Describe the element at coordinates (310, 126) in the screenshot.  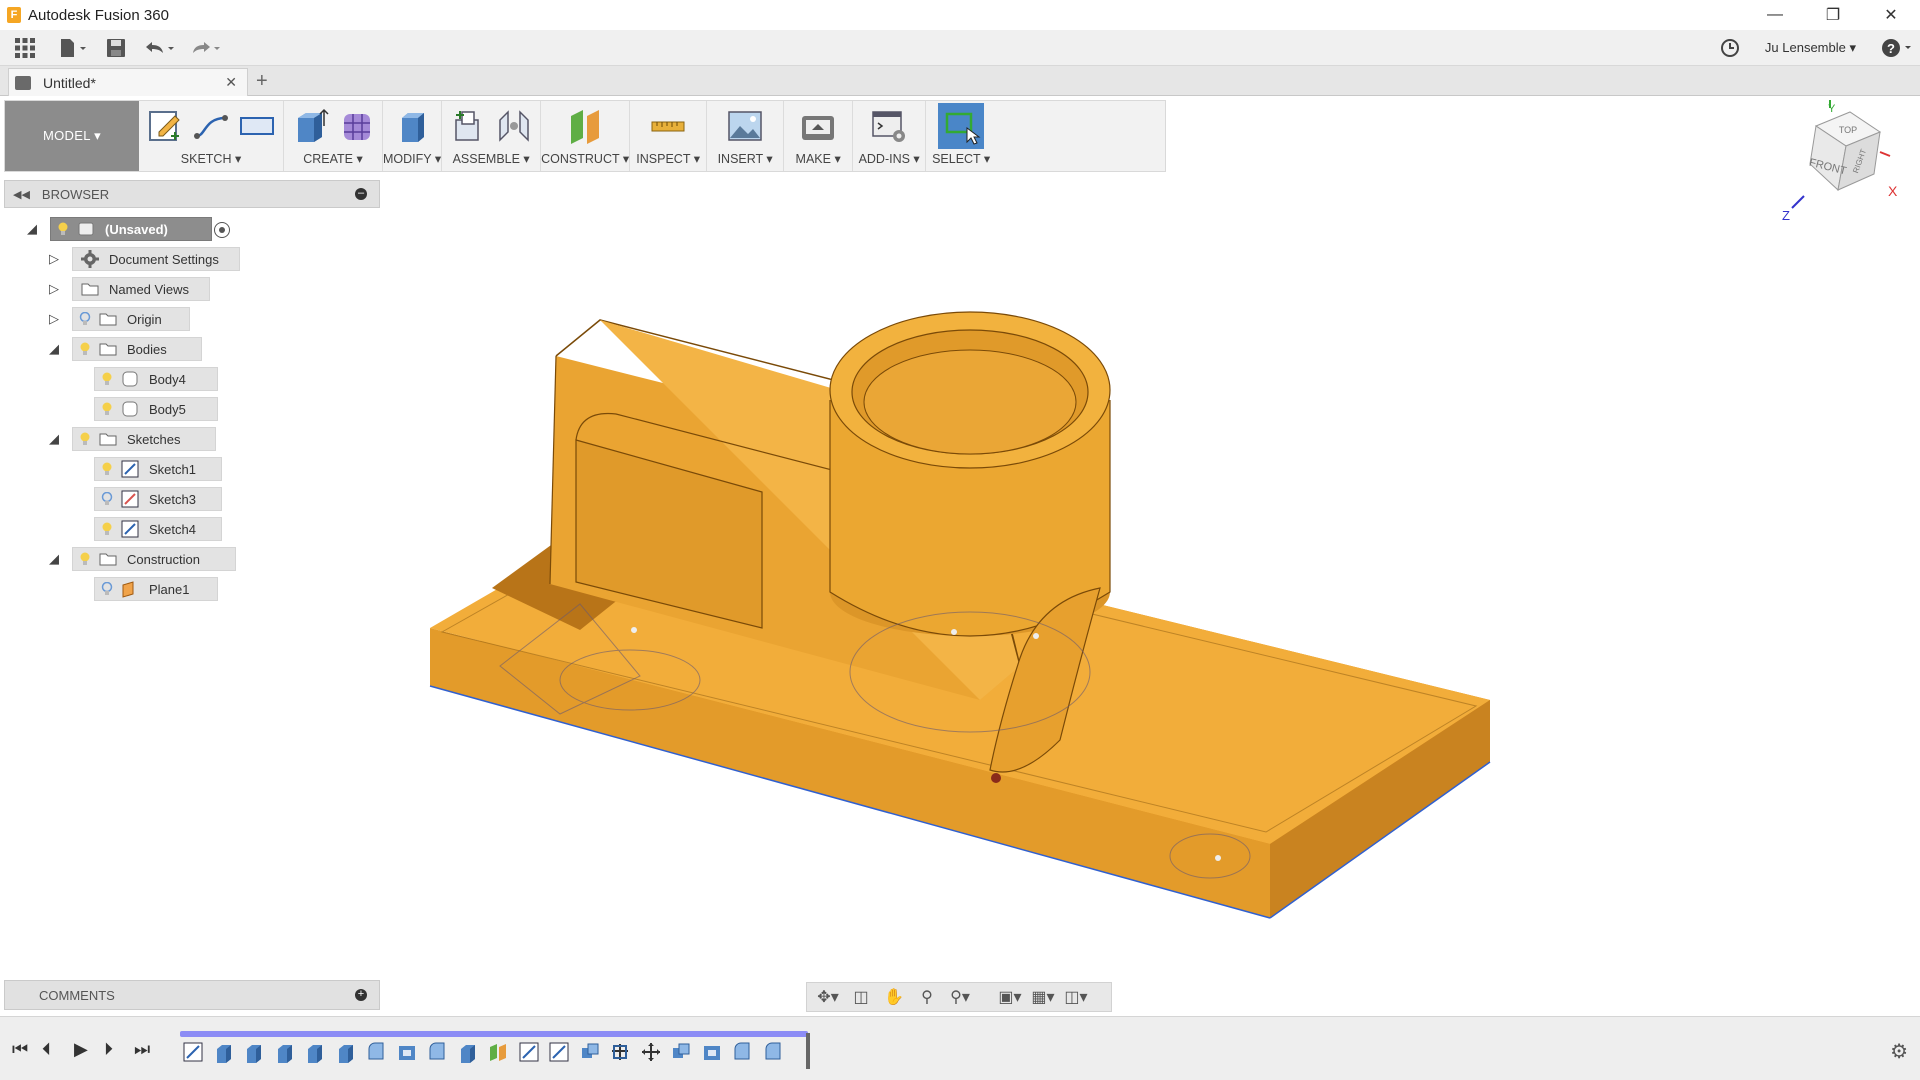
I see `extrude-icon` at that location.